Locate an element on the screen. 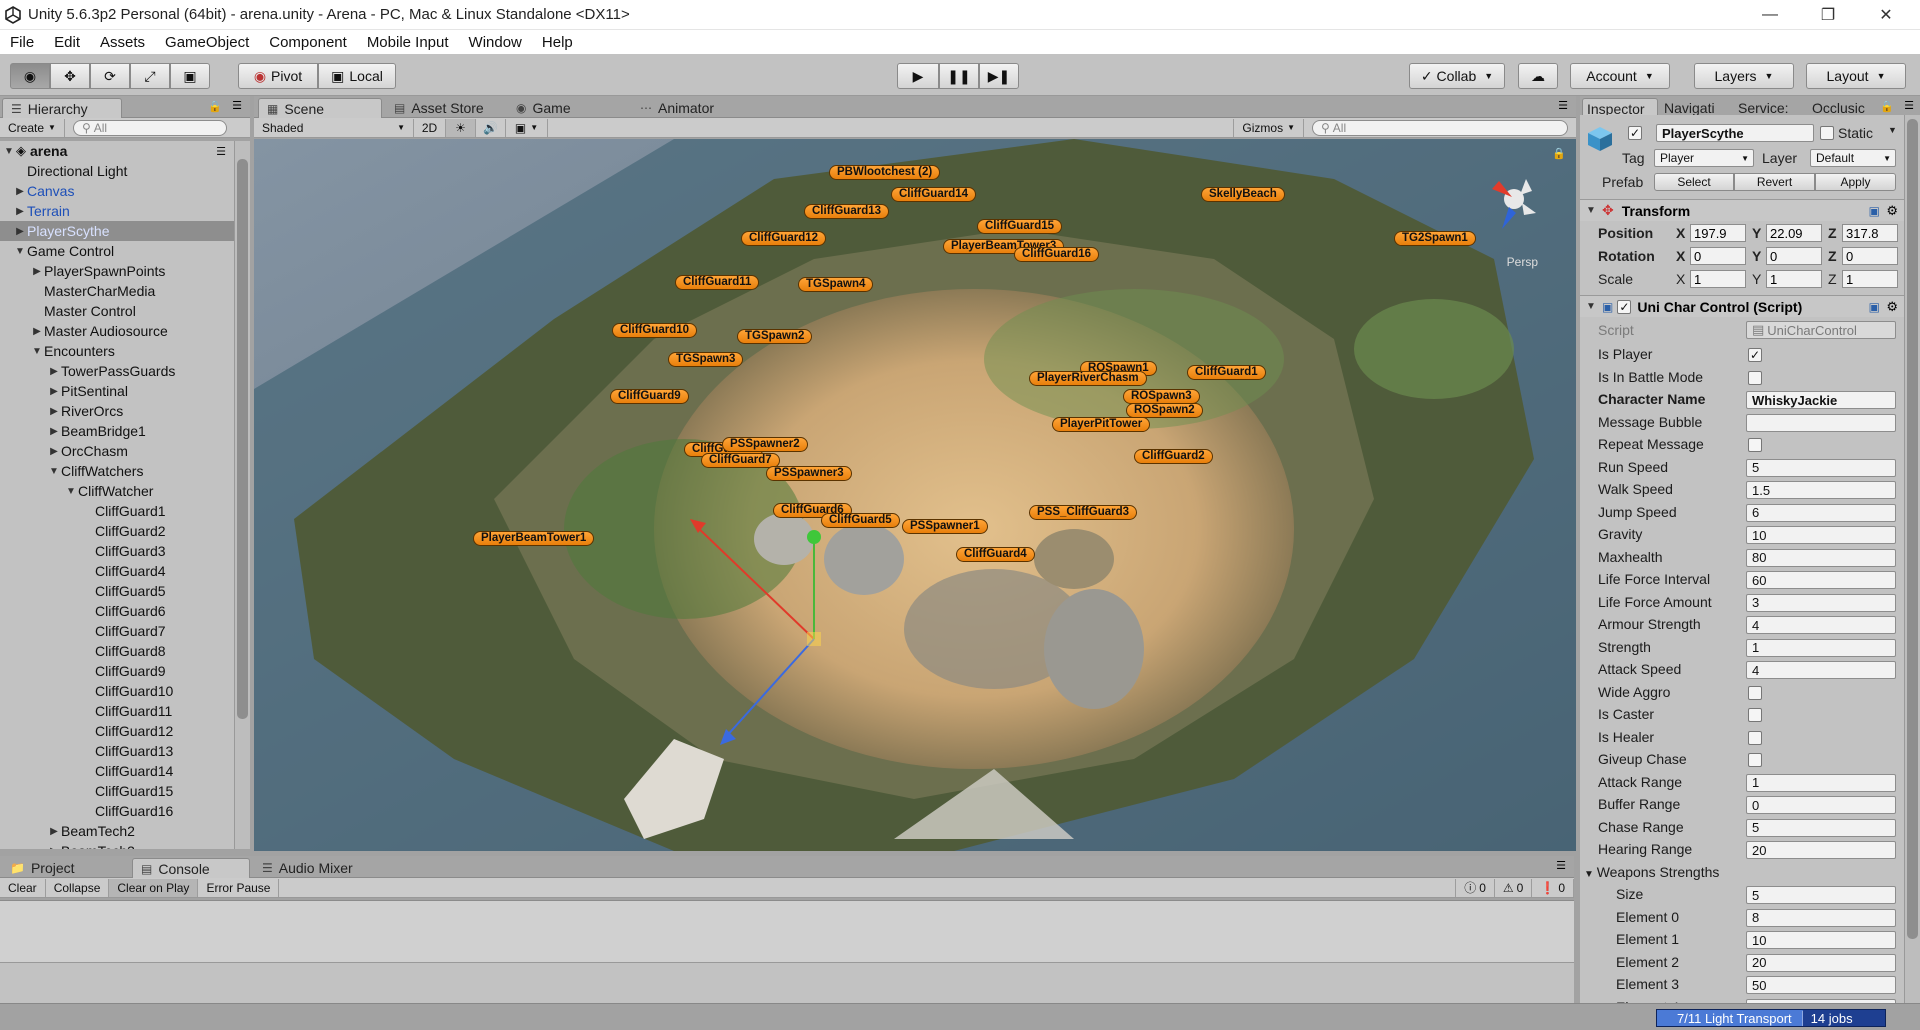 Image resolution: width=1920 pixels, height=1030 pixels. menu-help: Help is located at coordinates (557, 42).